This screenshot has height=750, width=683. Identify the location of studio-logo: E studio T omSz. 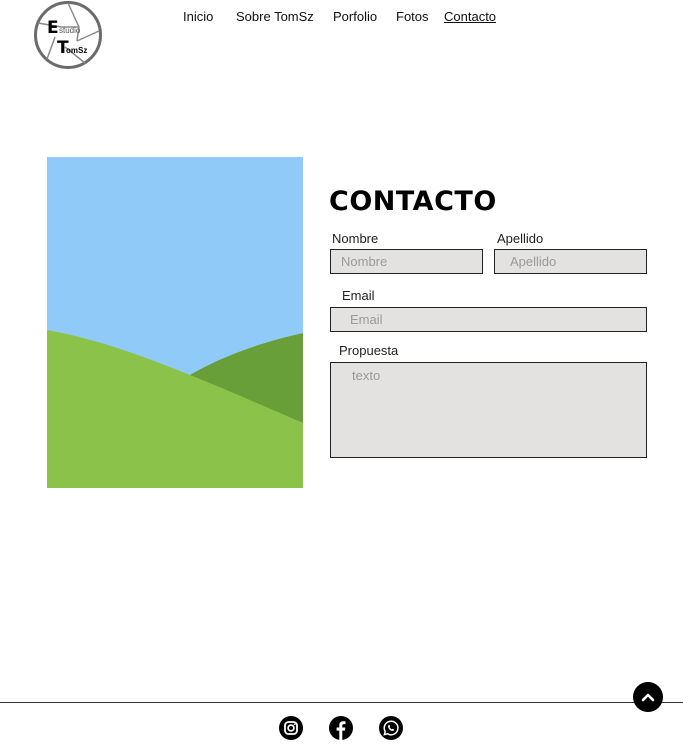
(68, 35).